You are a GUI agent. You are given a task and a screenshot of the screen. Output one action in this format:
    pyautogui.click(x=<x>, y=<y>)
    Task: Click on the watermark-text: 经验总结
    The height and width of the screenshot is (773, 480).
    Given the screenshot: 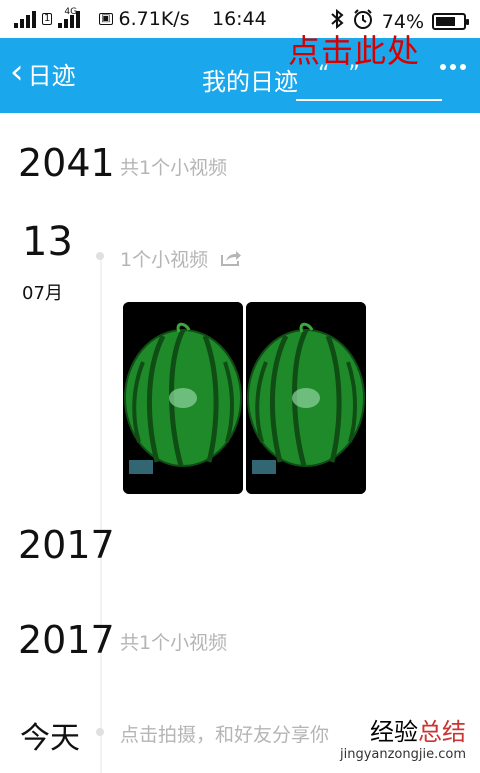 What is the action you would take?
    pyautogui.click(x=403, y=729)
    